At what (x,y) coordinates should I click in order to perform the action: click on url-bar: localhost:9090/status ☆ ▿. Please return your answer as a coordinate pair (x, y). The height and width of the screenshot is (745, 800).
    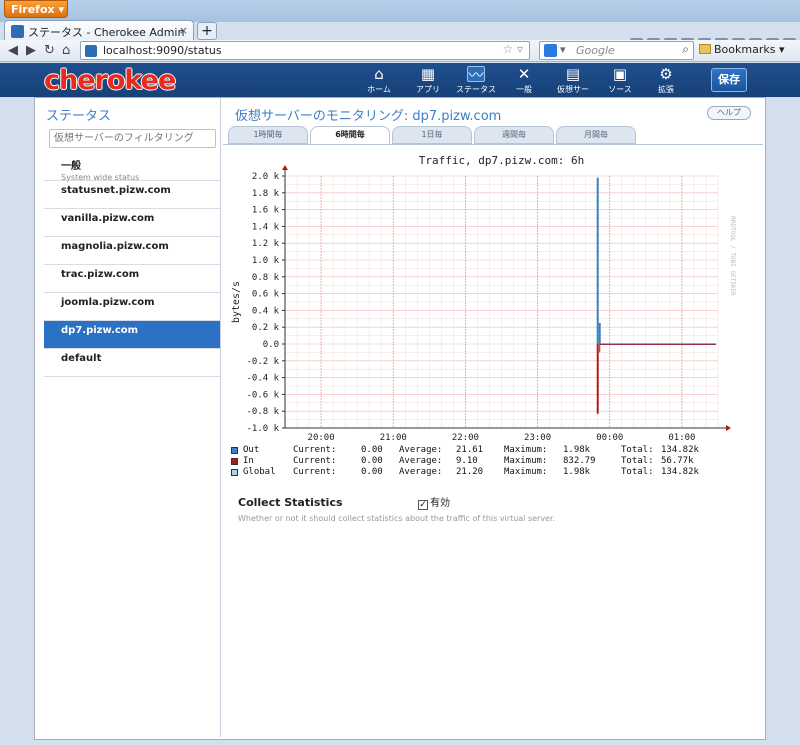
    Looking at the image, I should click on (305, 50).